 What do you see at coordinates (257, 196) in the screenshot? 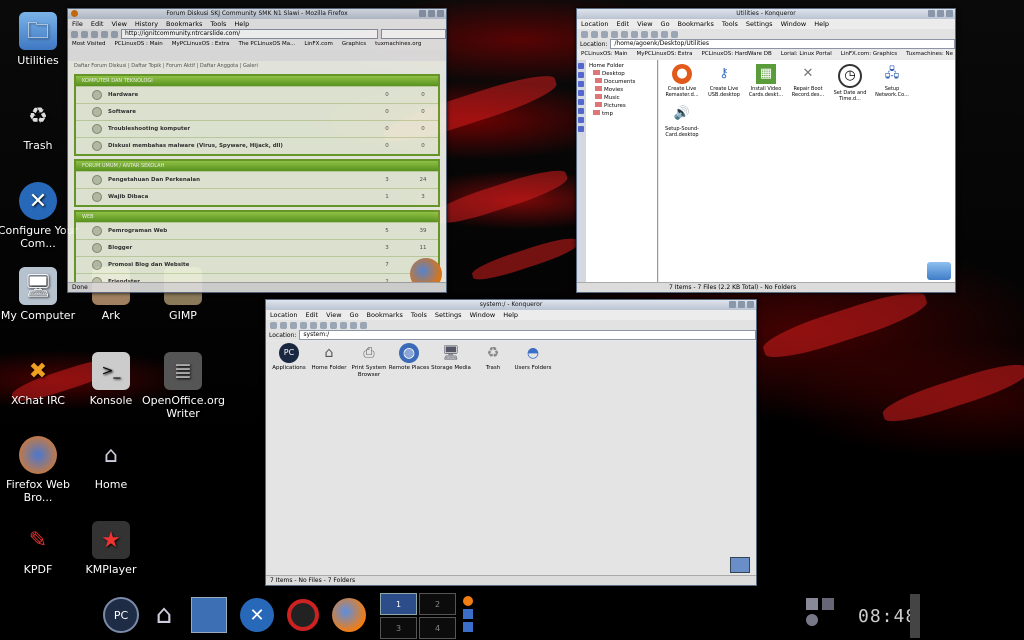
I see `forum-row: Wajib Dibaca 1 3` at bounding box center [257, 196].